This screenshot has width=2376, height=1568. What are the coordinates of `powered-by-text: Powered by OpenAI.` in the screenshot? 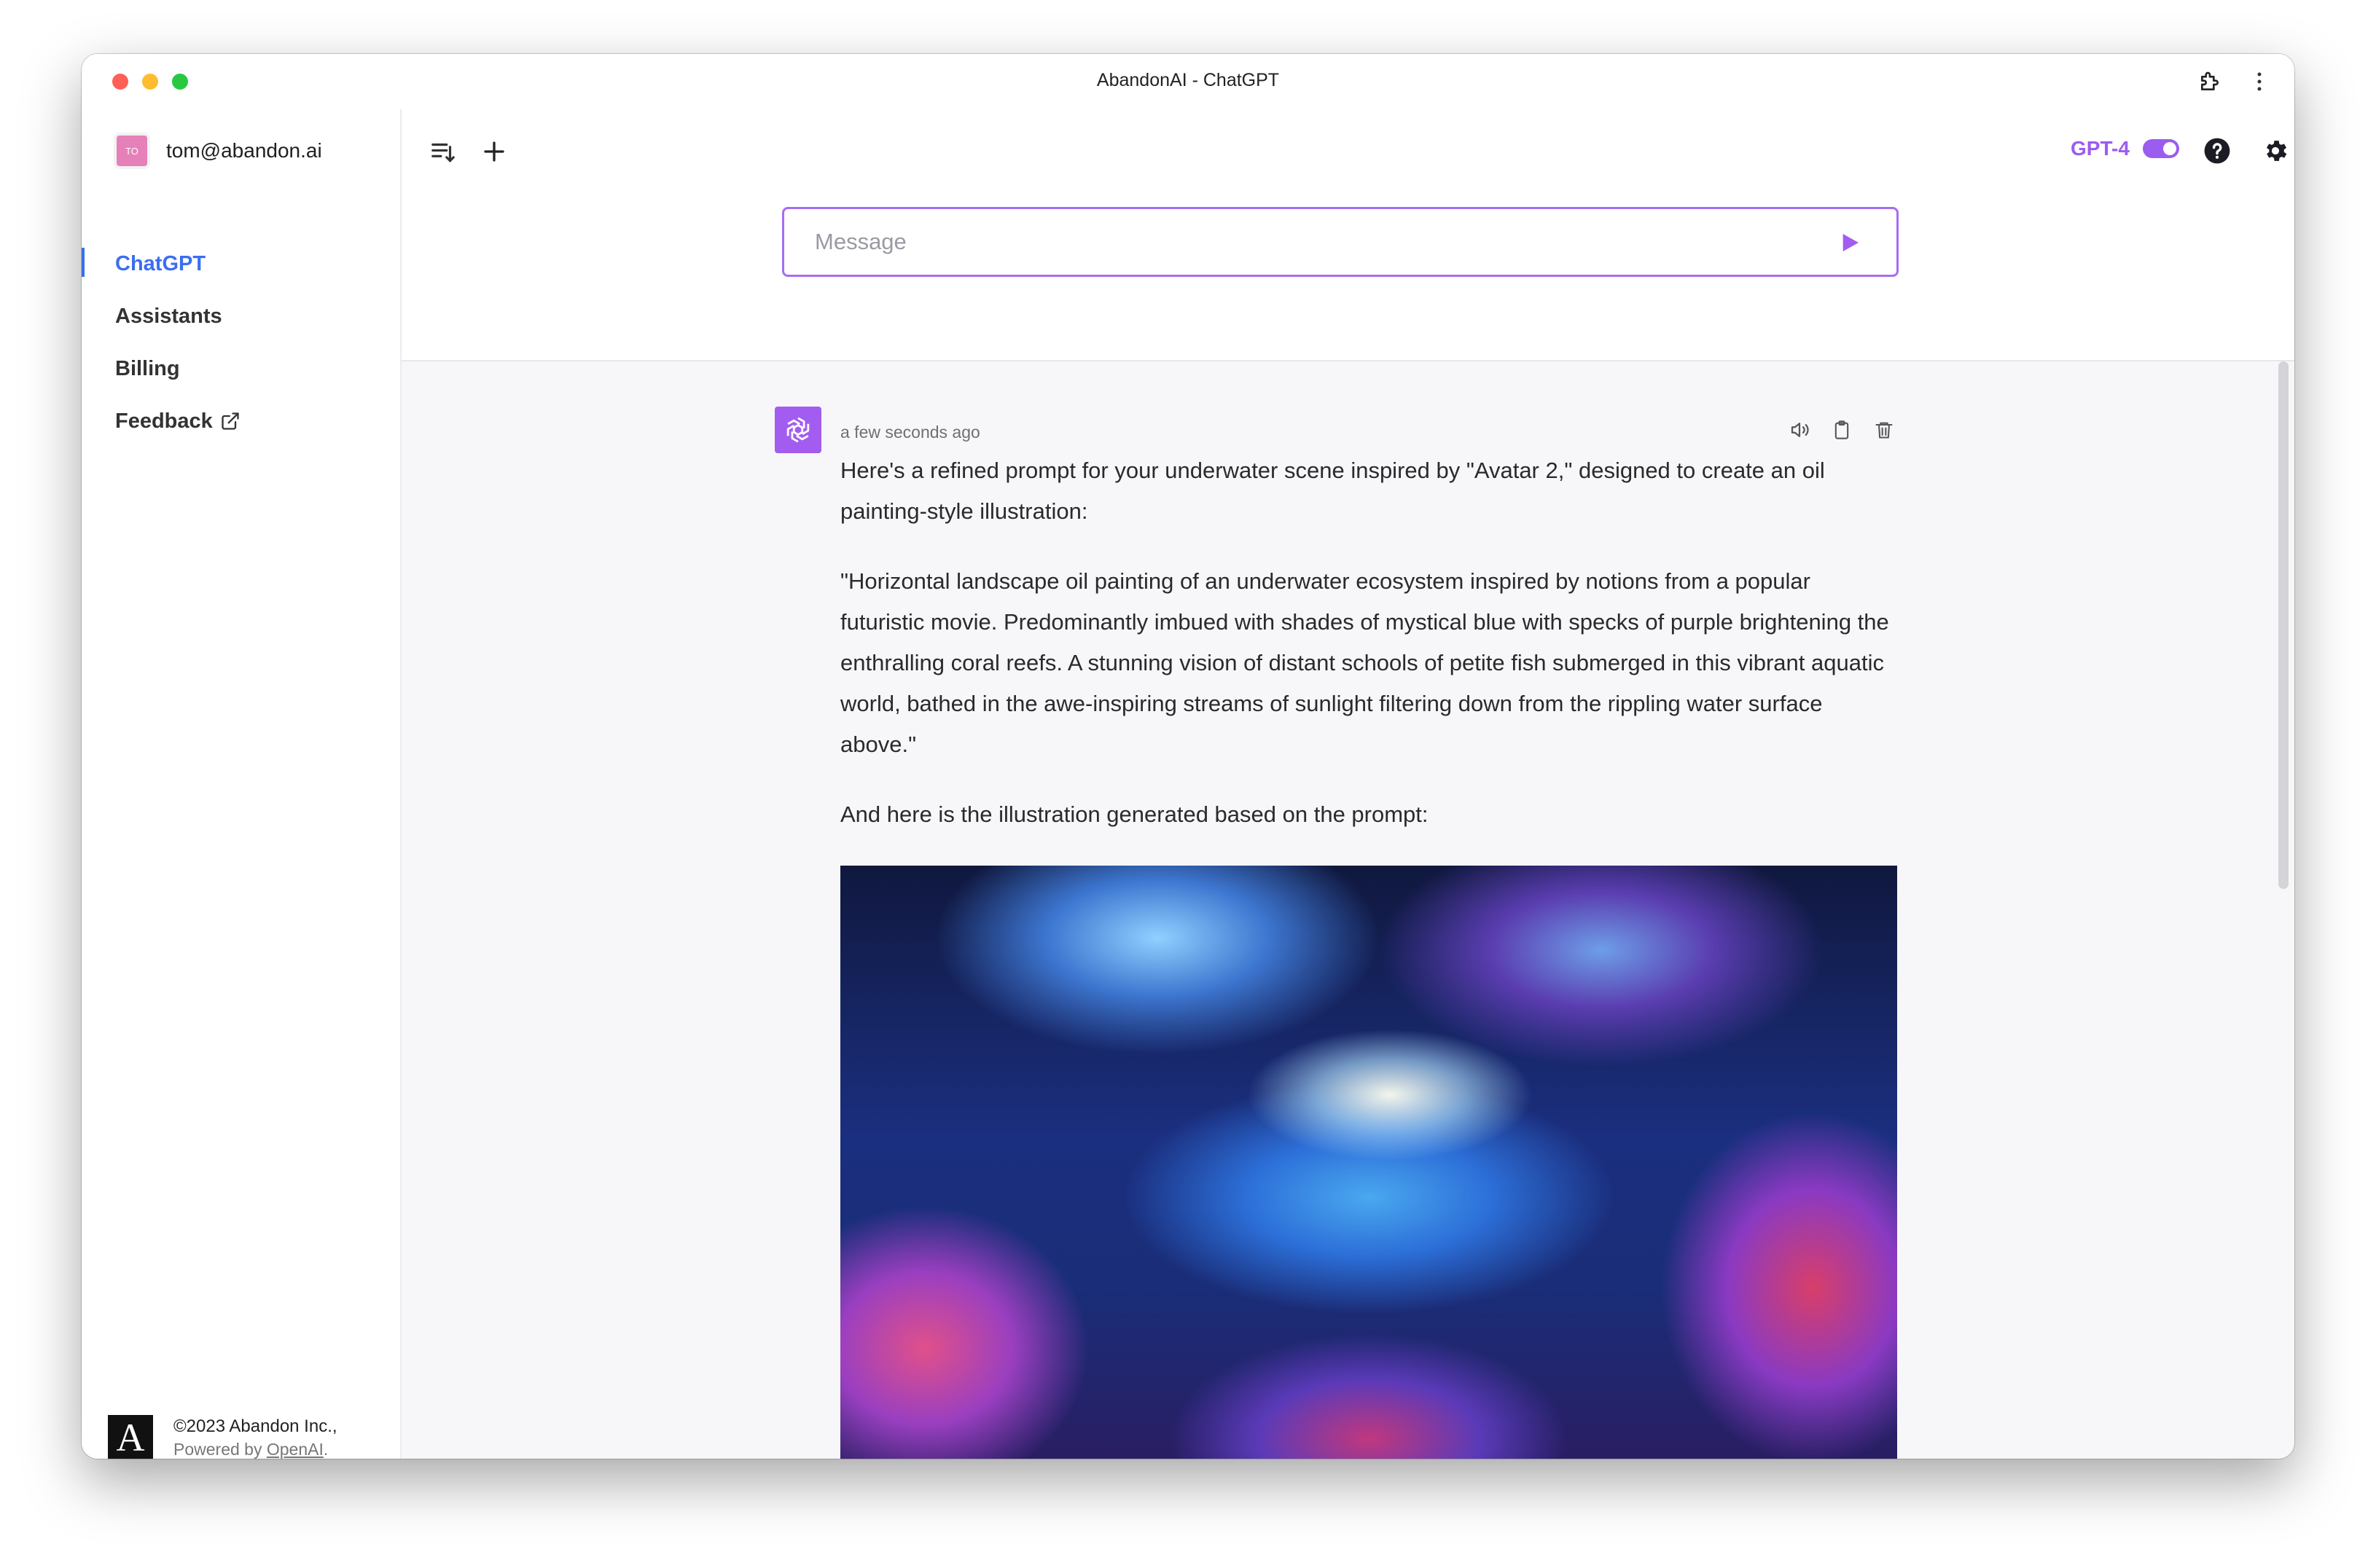 It's located at (251, 1449).